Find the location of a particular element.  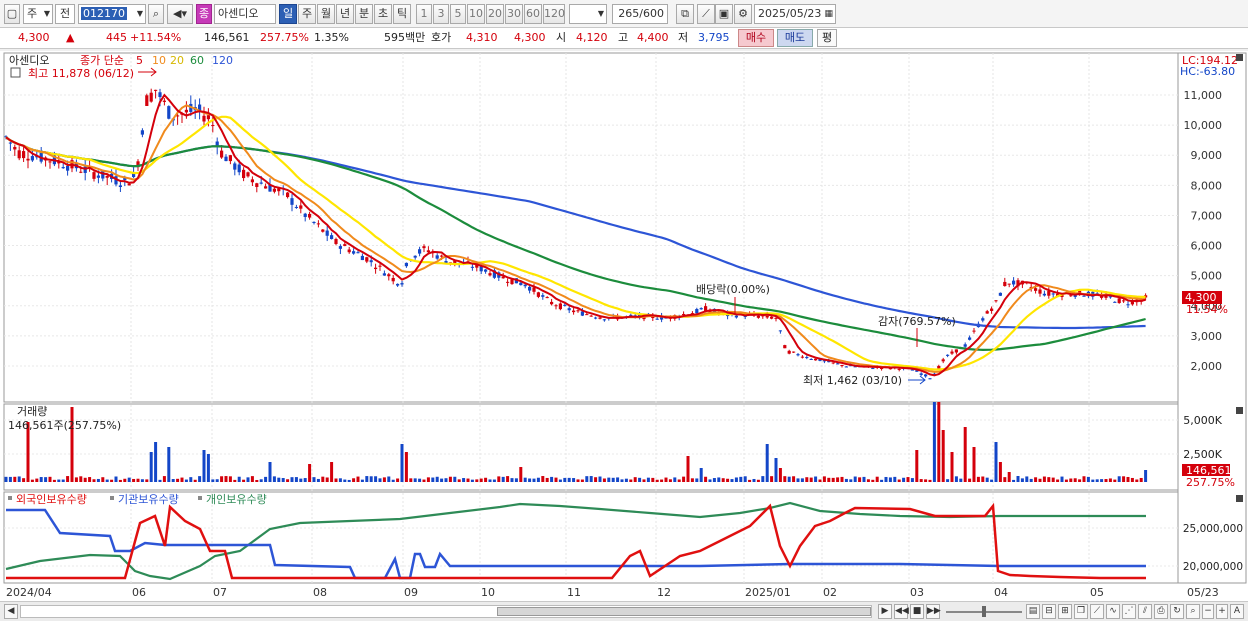

tab-3: 년 is located at coordinates (345, 14).